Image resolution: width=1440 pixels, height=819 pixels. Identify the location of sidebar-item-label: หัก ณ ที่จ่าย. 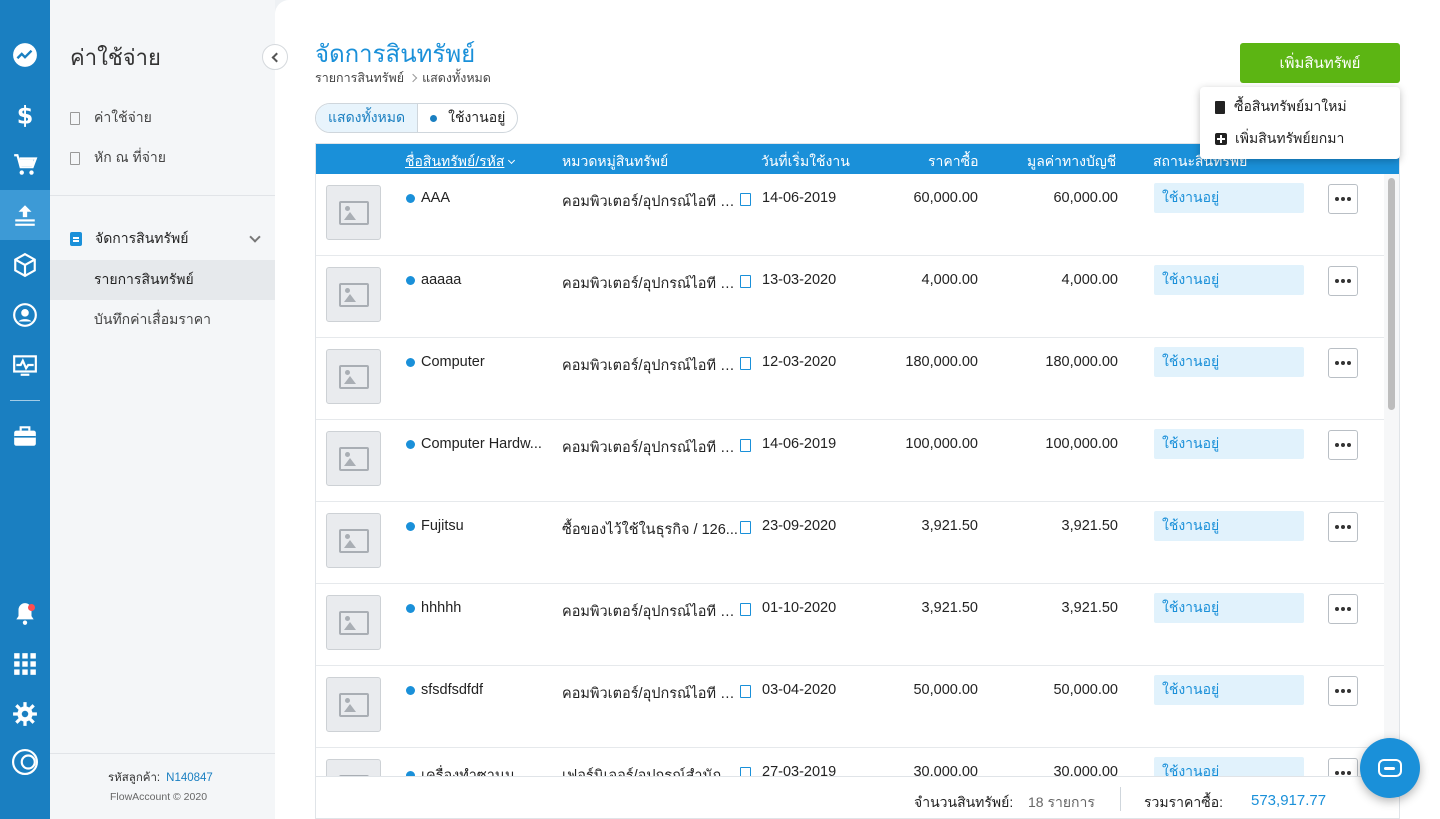
(130, 157).